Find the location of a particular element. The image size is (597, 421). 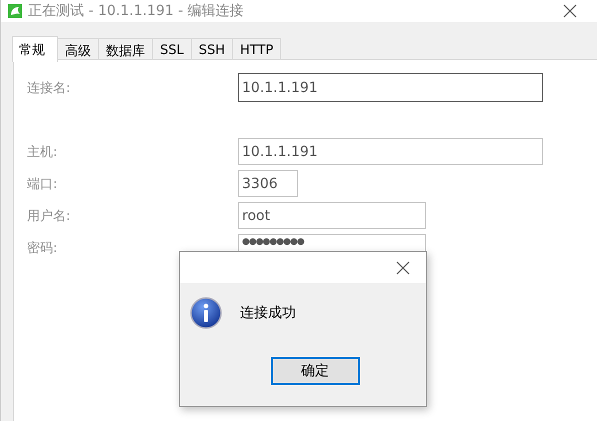

field-label: 端口: is located at coordinates (42, 184).